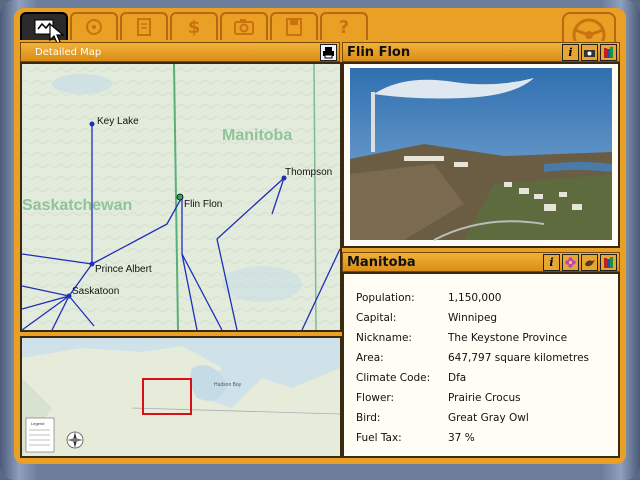 Image resolution: width=640 pixels, height=480 pixels. I want to click on fact-value: Winnipeg, so click(473, 318).